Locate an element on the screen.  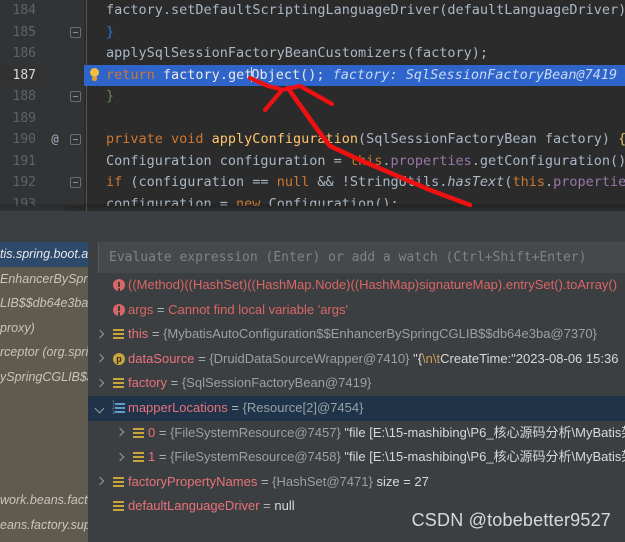
code-line: 188 } is located at coordinates (312, 97).